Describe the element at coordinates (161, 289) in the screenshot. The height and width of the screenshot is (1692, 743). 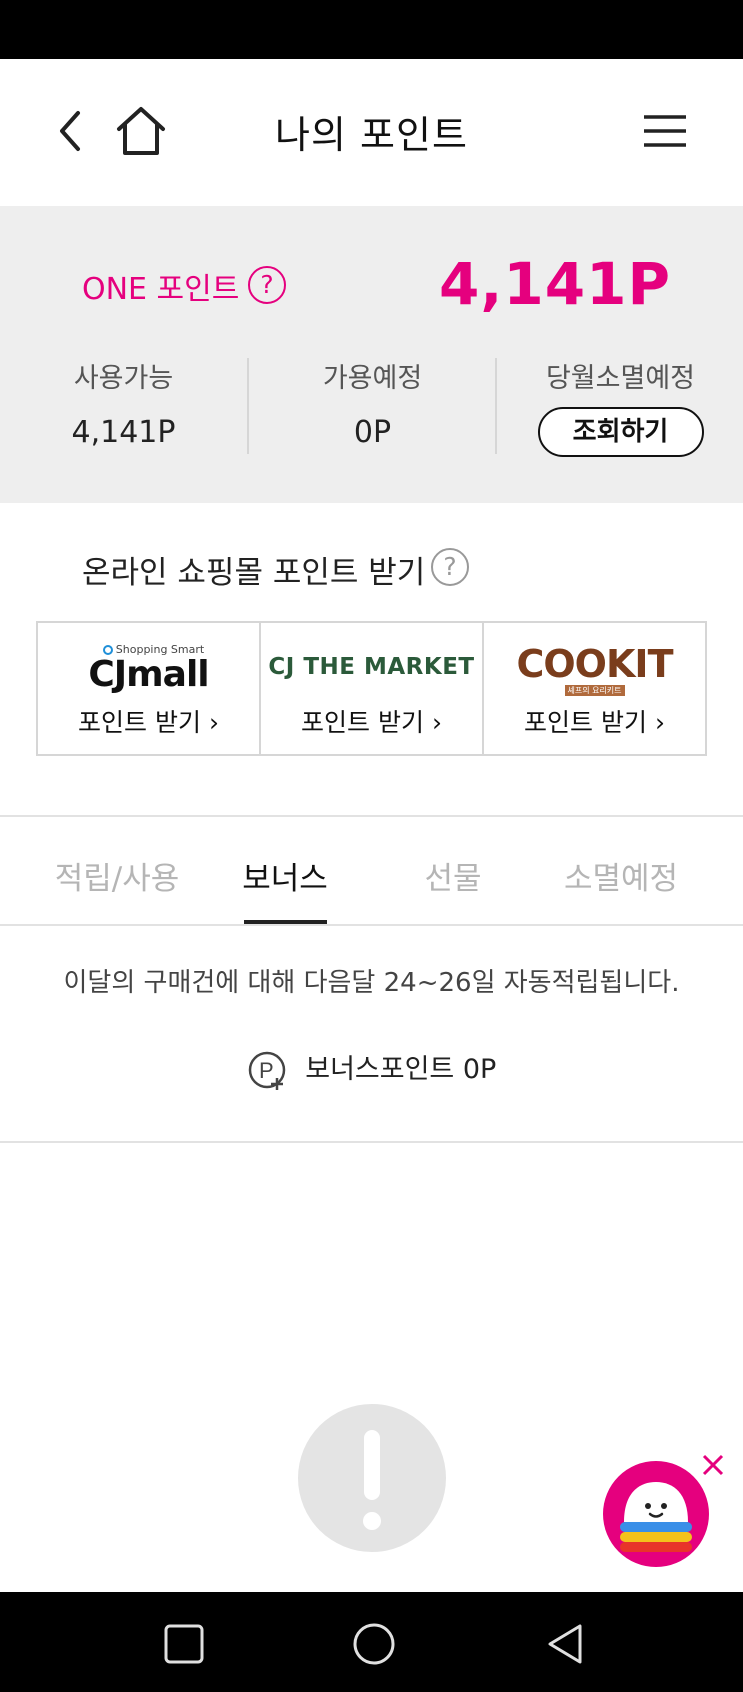
I see `one-point-label: ONE 포인트` at that location.